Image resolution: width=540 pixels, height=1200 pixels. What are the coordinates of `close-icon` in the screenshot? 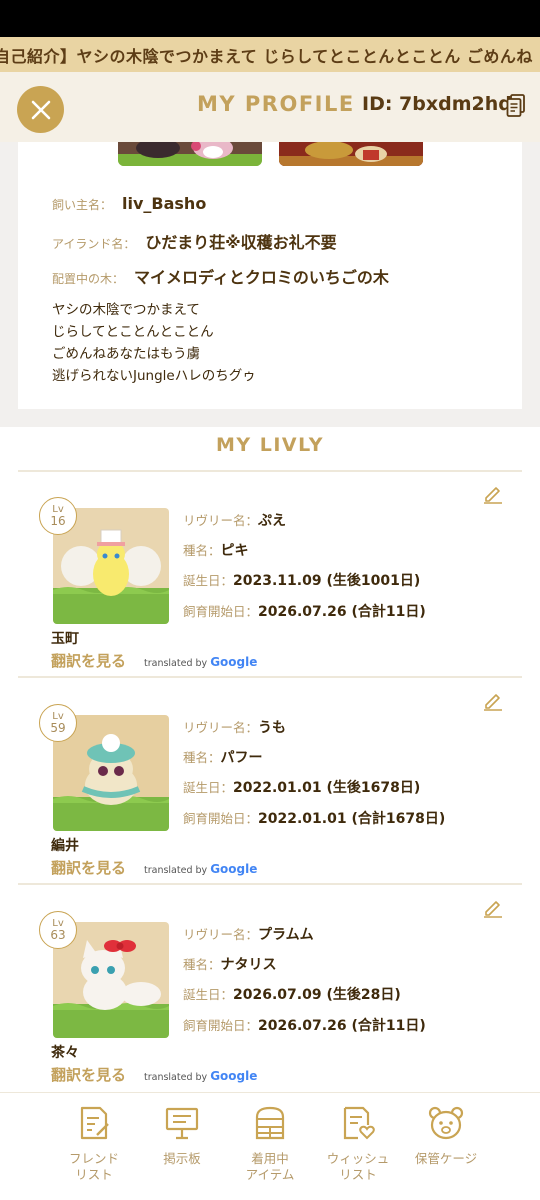 It's located at (40, 109).